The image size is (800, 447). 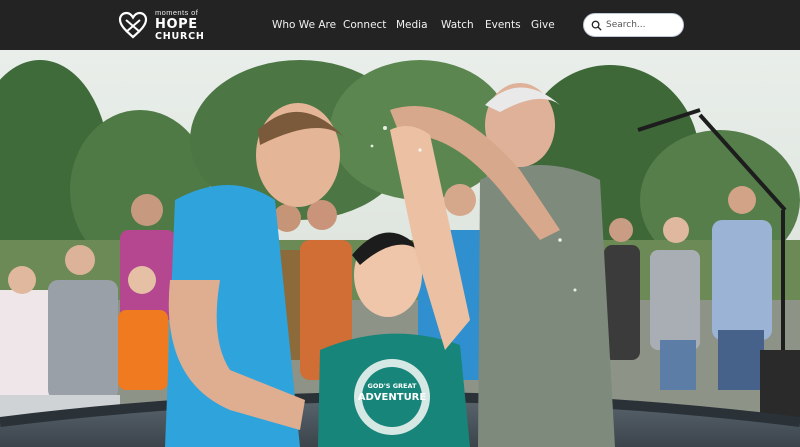 I want to click on nav-media: Media, so click(x=412, y=25).